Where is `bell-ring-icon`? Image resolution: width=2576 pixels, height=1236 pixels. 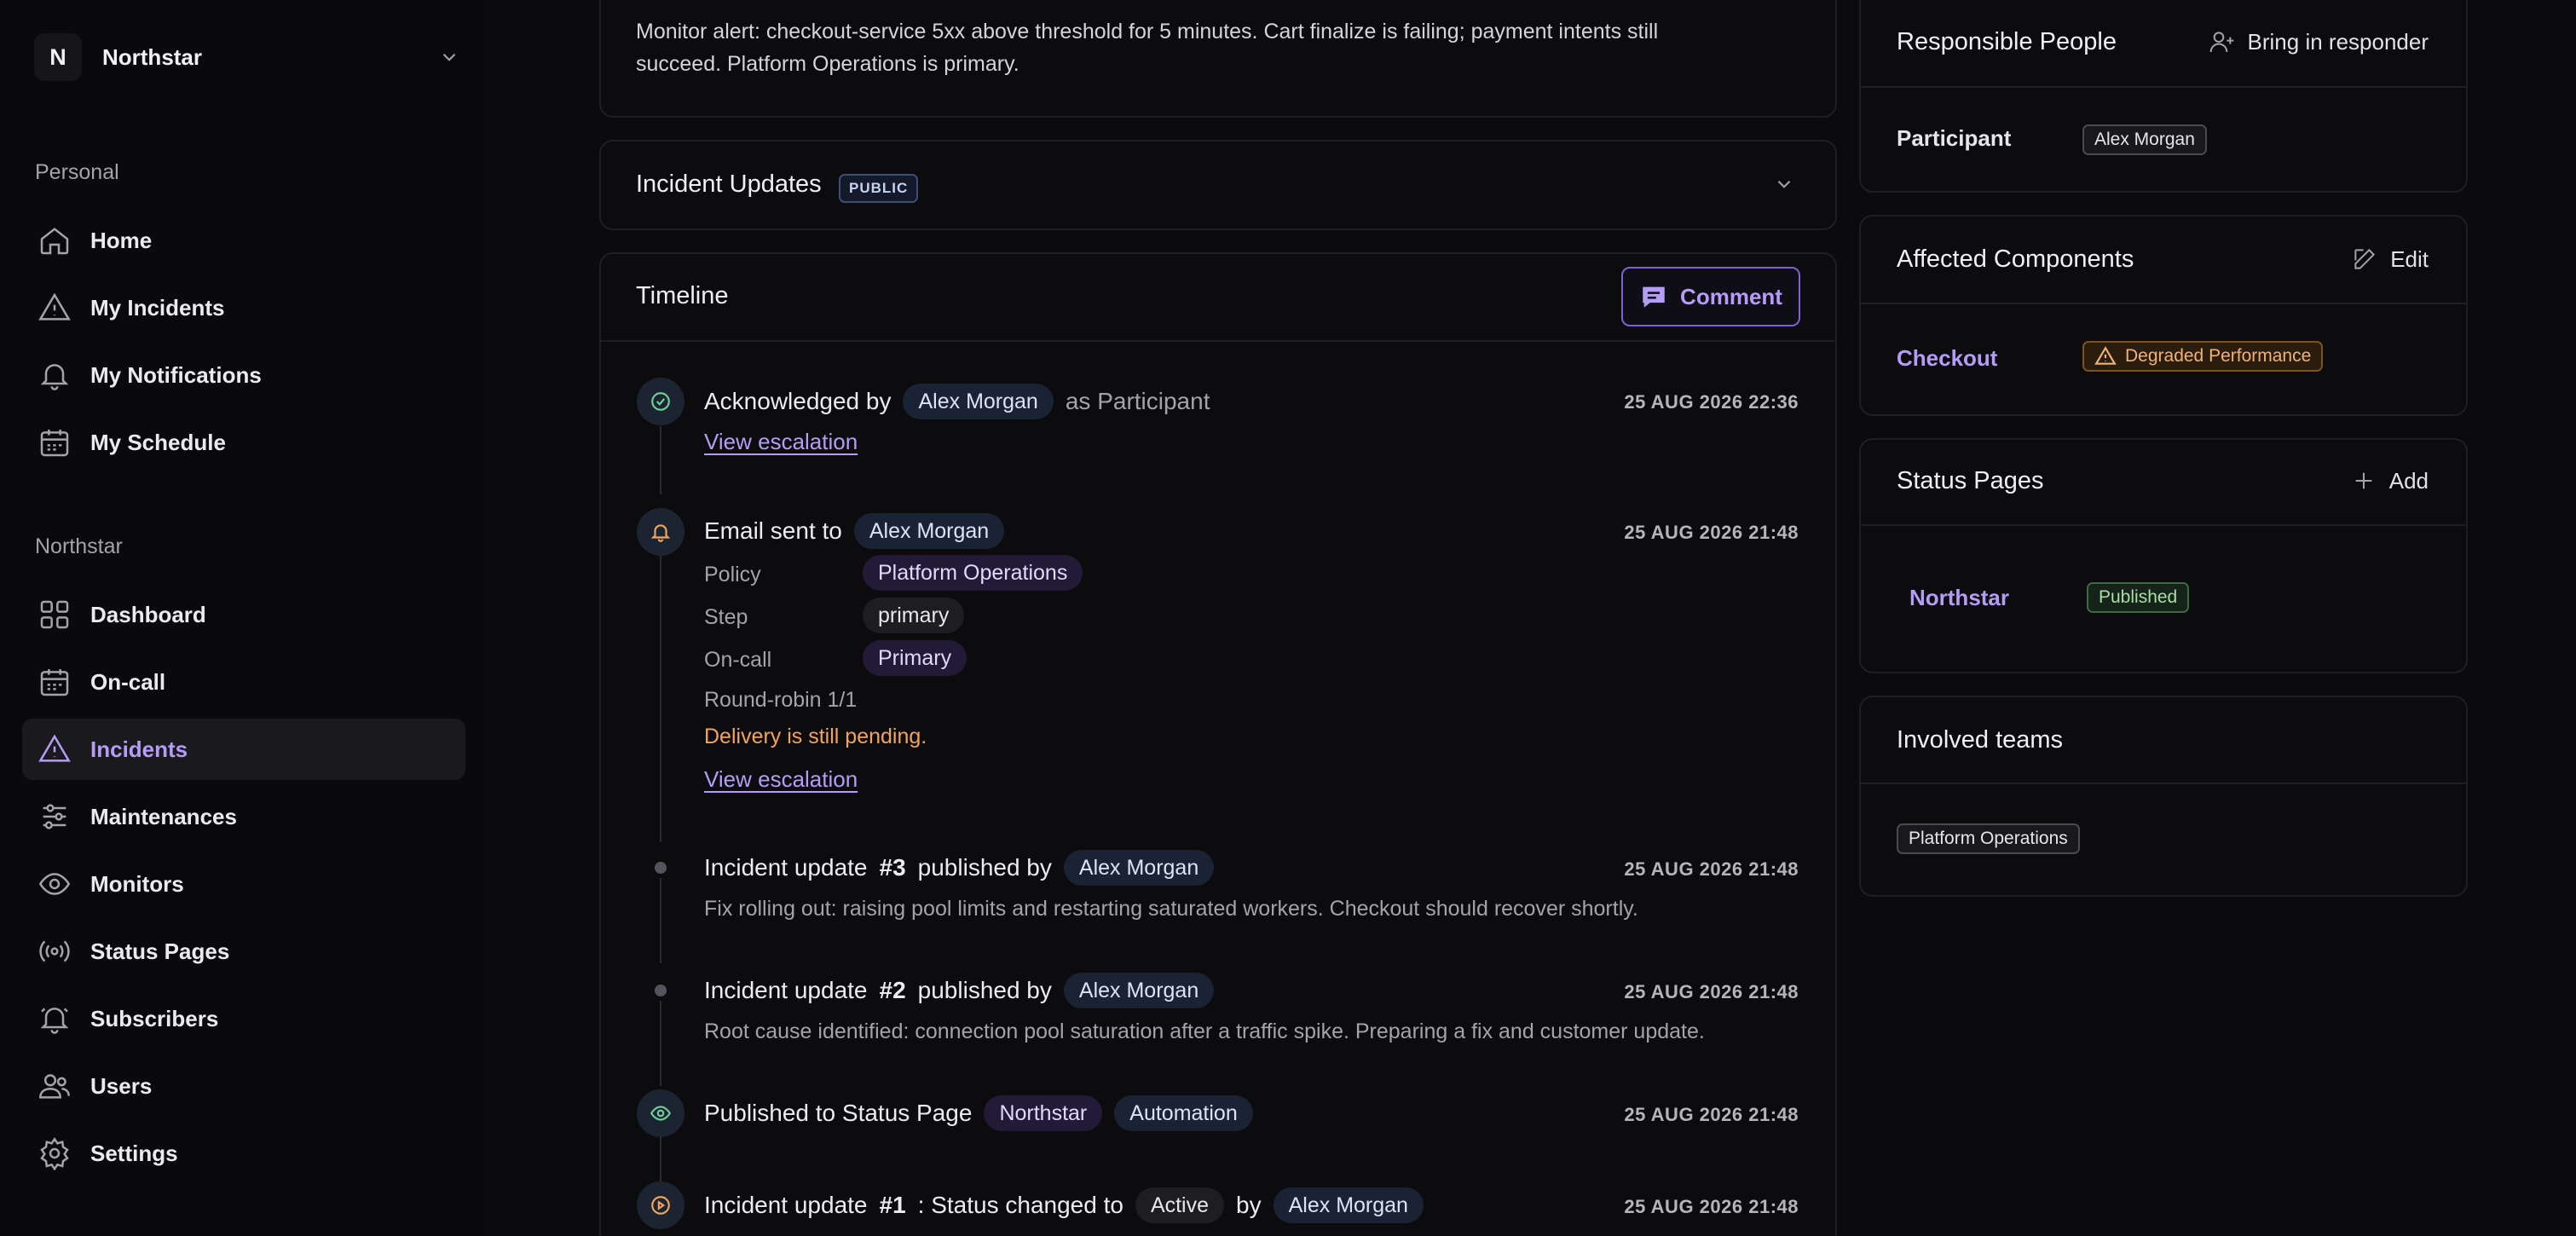
bell-ring-icon is located at coordinates (54, 1021).